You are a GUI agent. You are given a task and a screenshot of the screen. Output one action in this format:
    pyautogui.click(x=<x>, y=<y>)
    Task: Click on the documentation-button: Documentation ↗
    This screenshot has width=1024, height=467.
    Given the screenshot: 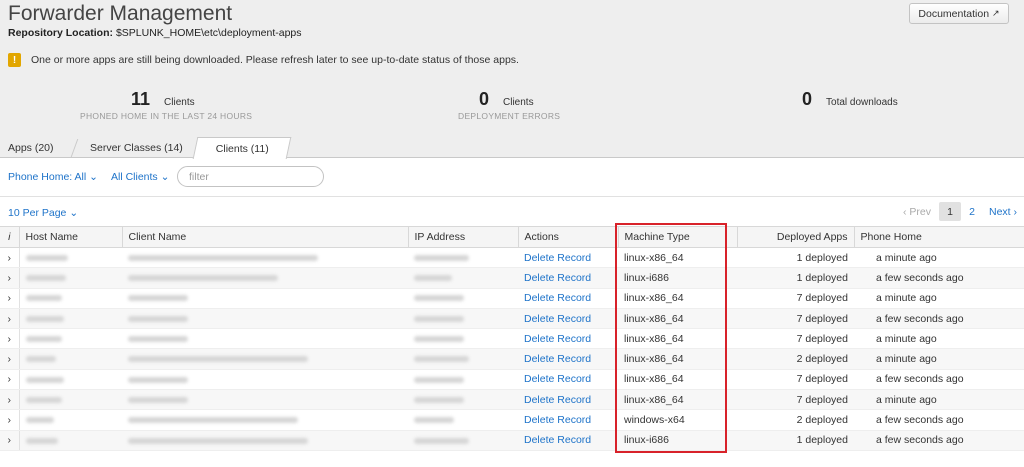 What is the action you would take?
    pyautogui.click(x=959, y=13)
    